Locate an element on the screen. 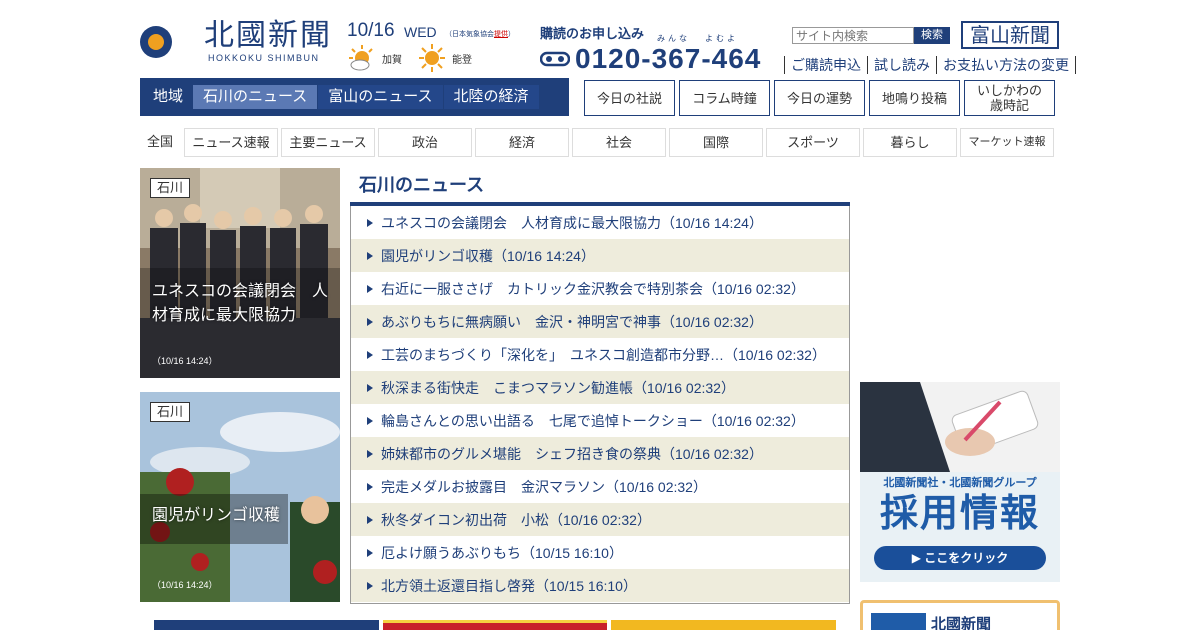  hokkoku-side-box: 北國新聞 is located at coordinates (960, 615).